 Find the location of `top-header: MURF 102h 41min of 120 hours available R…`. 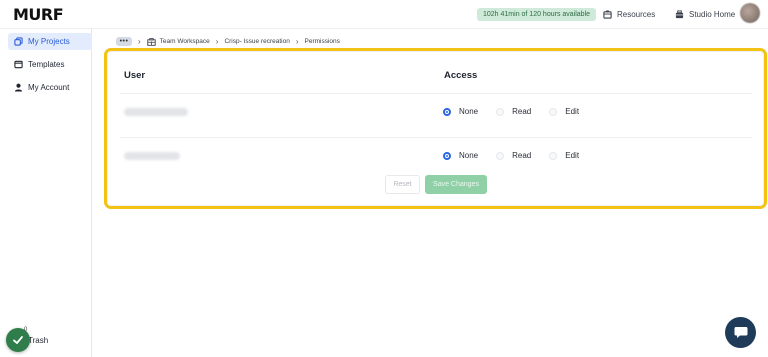

top-header: MURF 102h 41min of 120 hours available R… is located at coordinates (384, 14).